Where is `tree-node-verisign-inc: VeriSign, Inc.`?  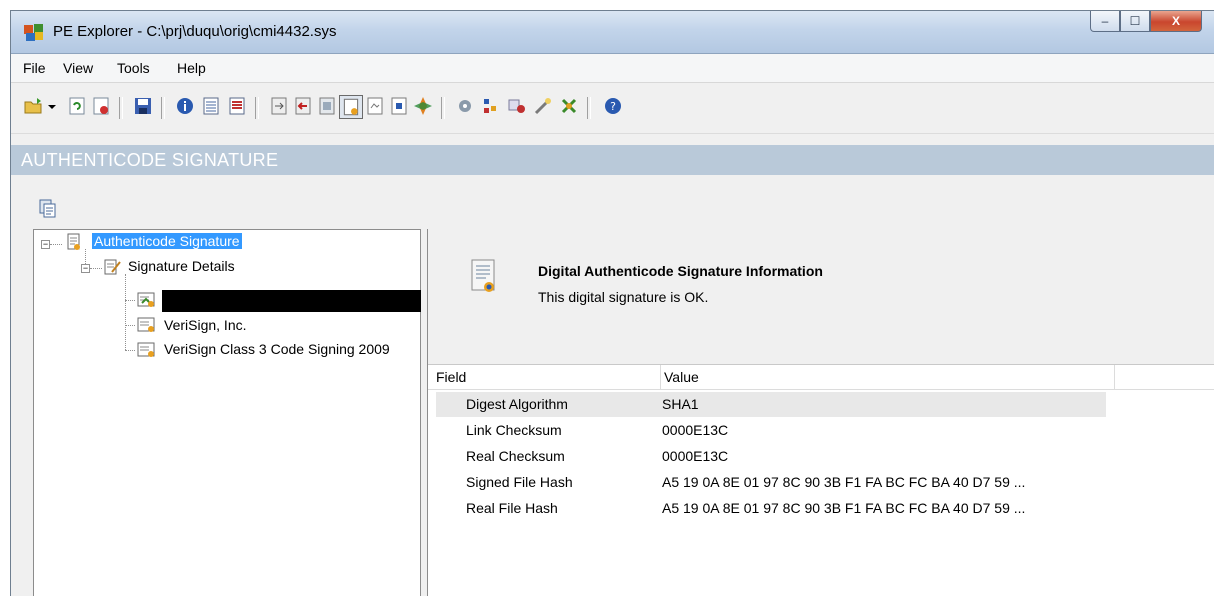 tree-node-verisign-inc: VeriSign, Inc. is located at coordinates (205, 325).